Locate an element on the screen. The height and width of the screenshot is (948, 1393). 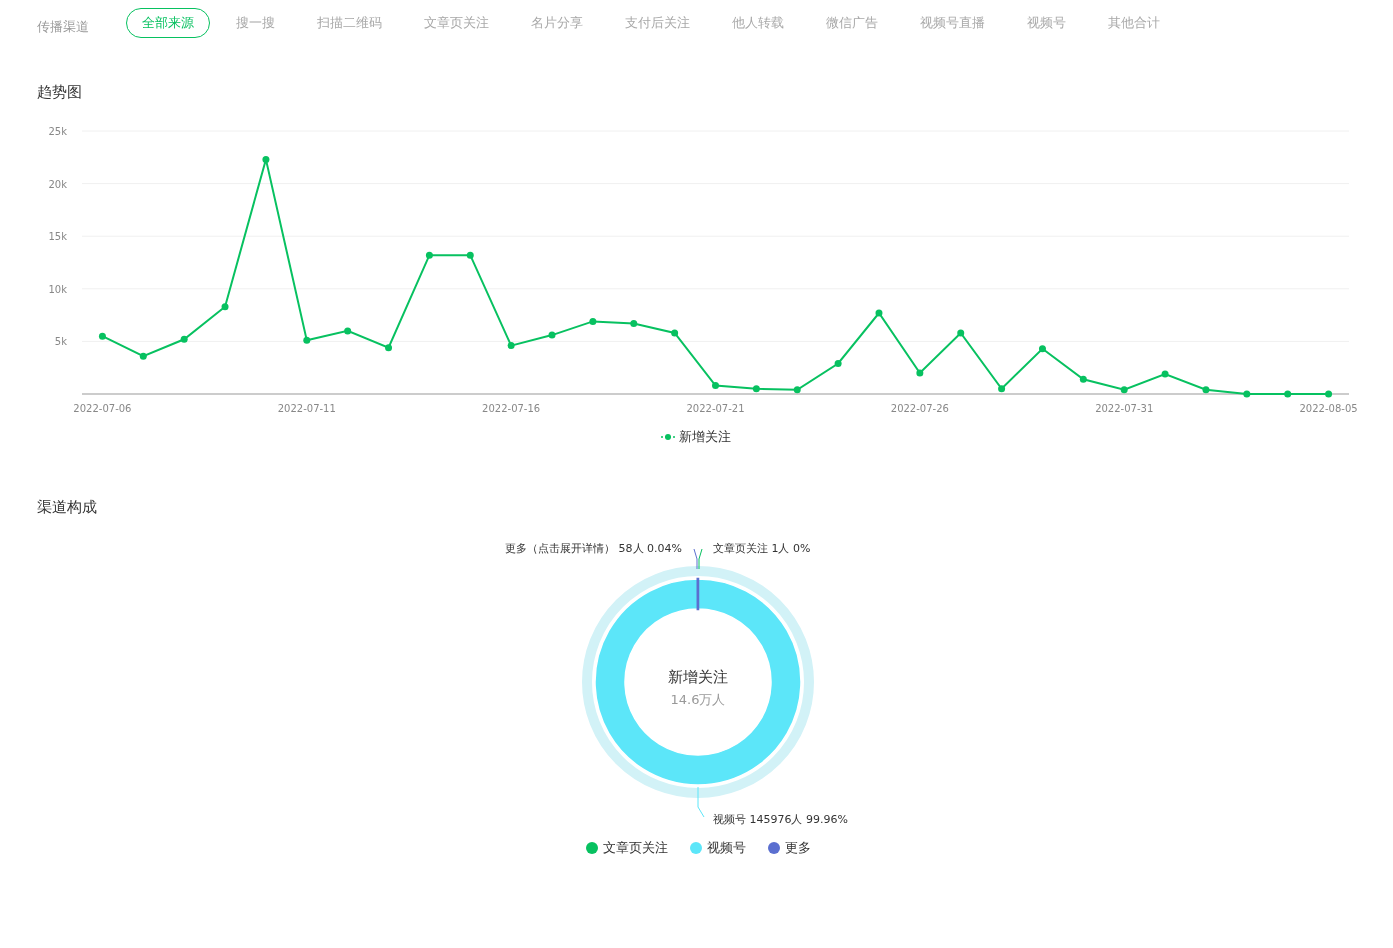
source-tab: 扫描二维码 is located at coordinates (349, 23).